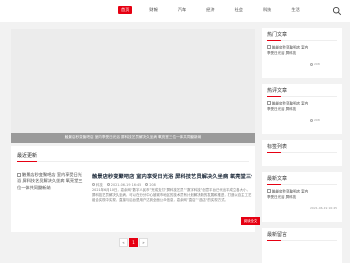  I want to click on widget-title-tags: 标签列表, so click(277, 147).